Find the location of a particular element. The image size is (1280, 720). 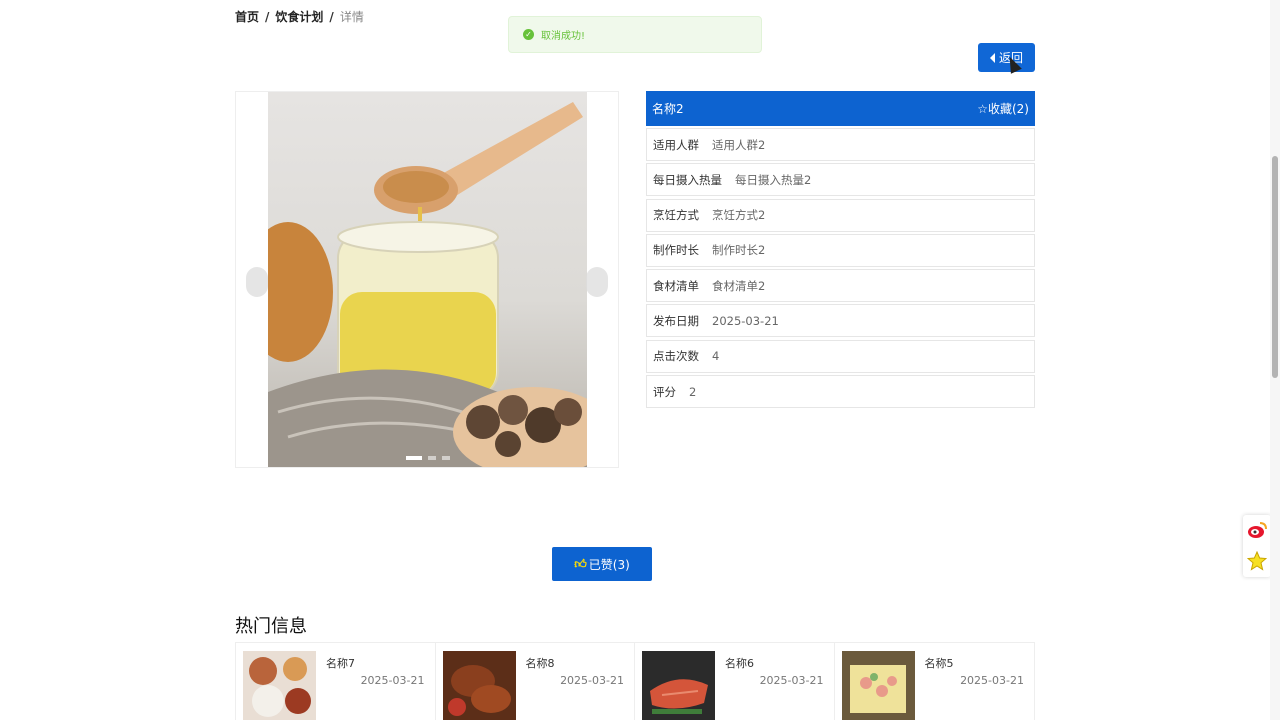

detail-row: 评分 2 is located at coordinates (840, 392).